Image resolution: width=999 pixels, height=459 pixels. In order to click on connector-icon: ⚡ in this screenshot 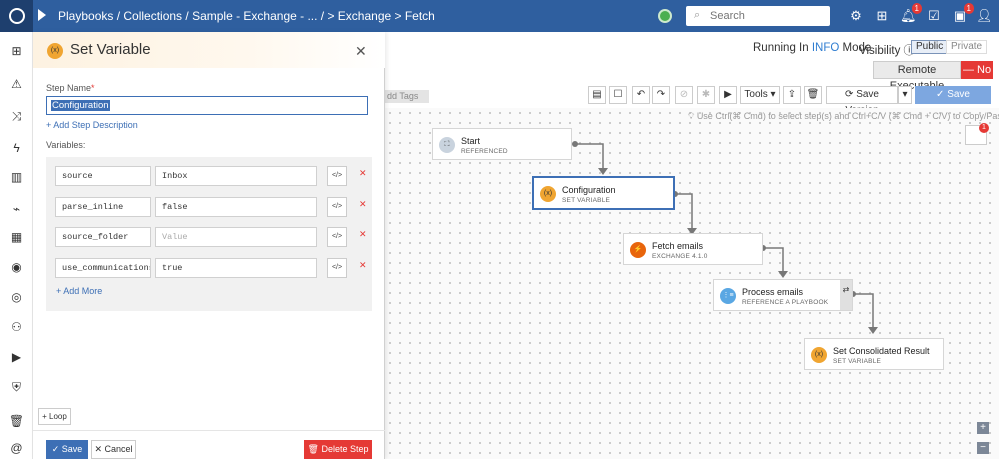, I will do `click(638, 250)`.